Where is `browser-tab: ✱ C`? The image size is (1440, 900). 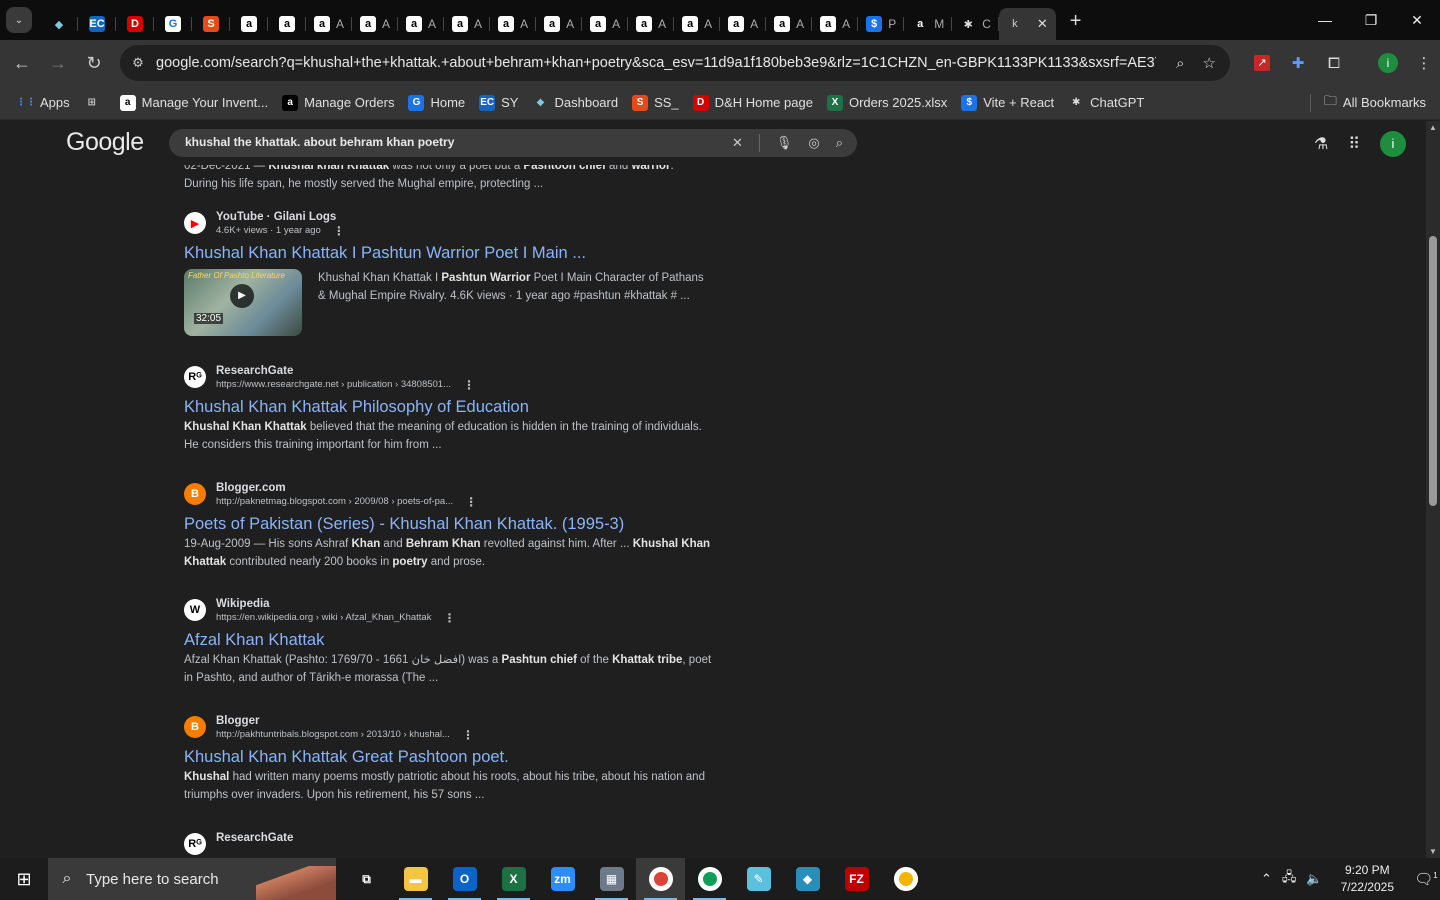 browser-tab: ✱ C is located at coordinates (975, 24).